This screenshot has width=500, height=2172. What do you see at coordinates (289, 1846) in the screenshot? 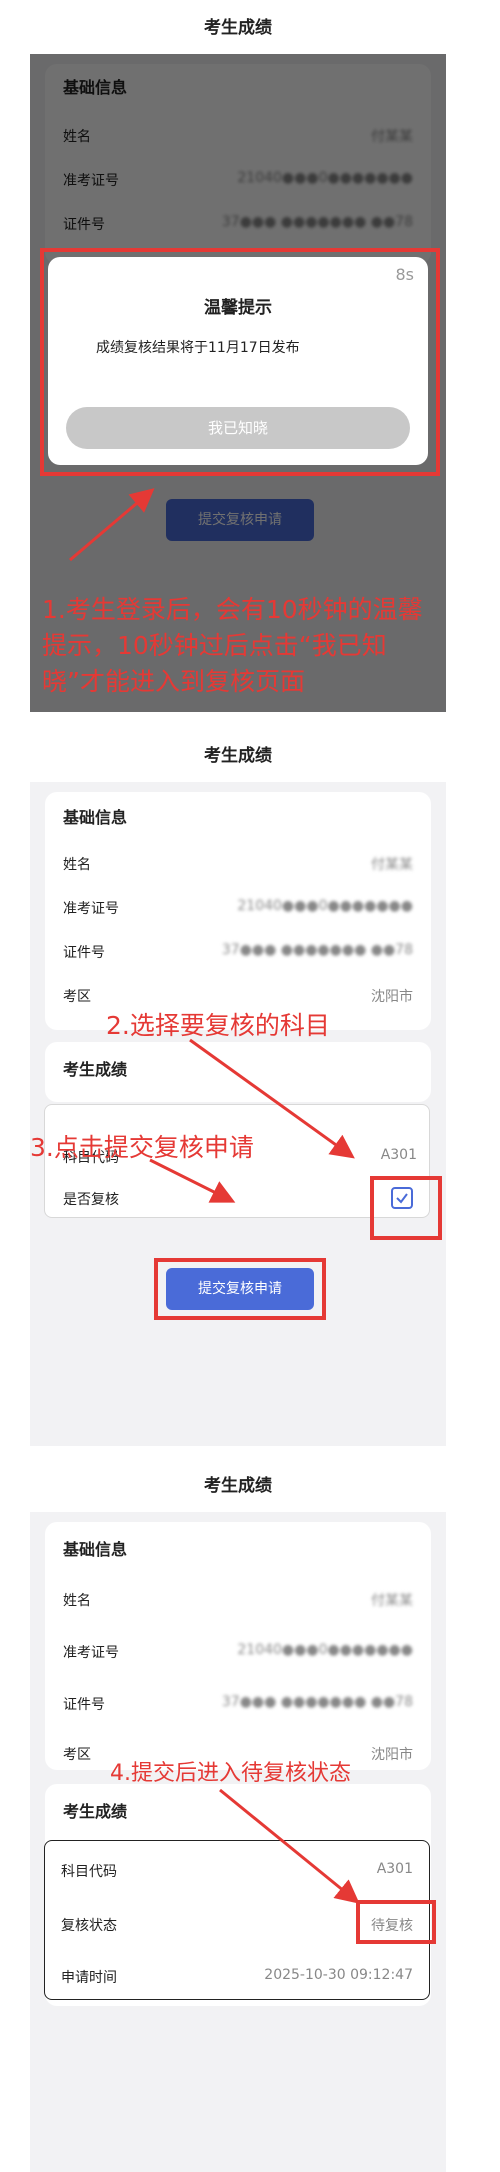
I see `arrow-step4` at bounding box center [289, 1846].